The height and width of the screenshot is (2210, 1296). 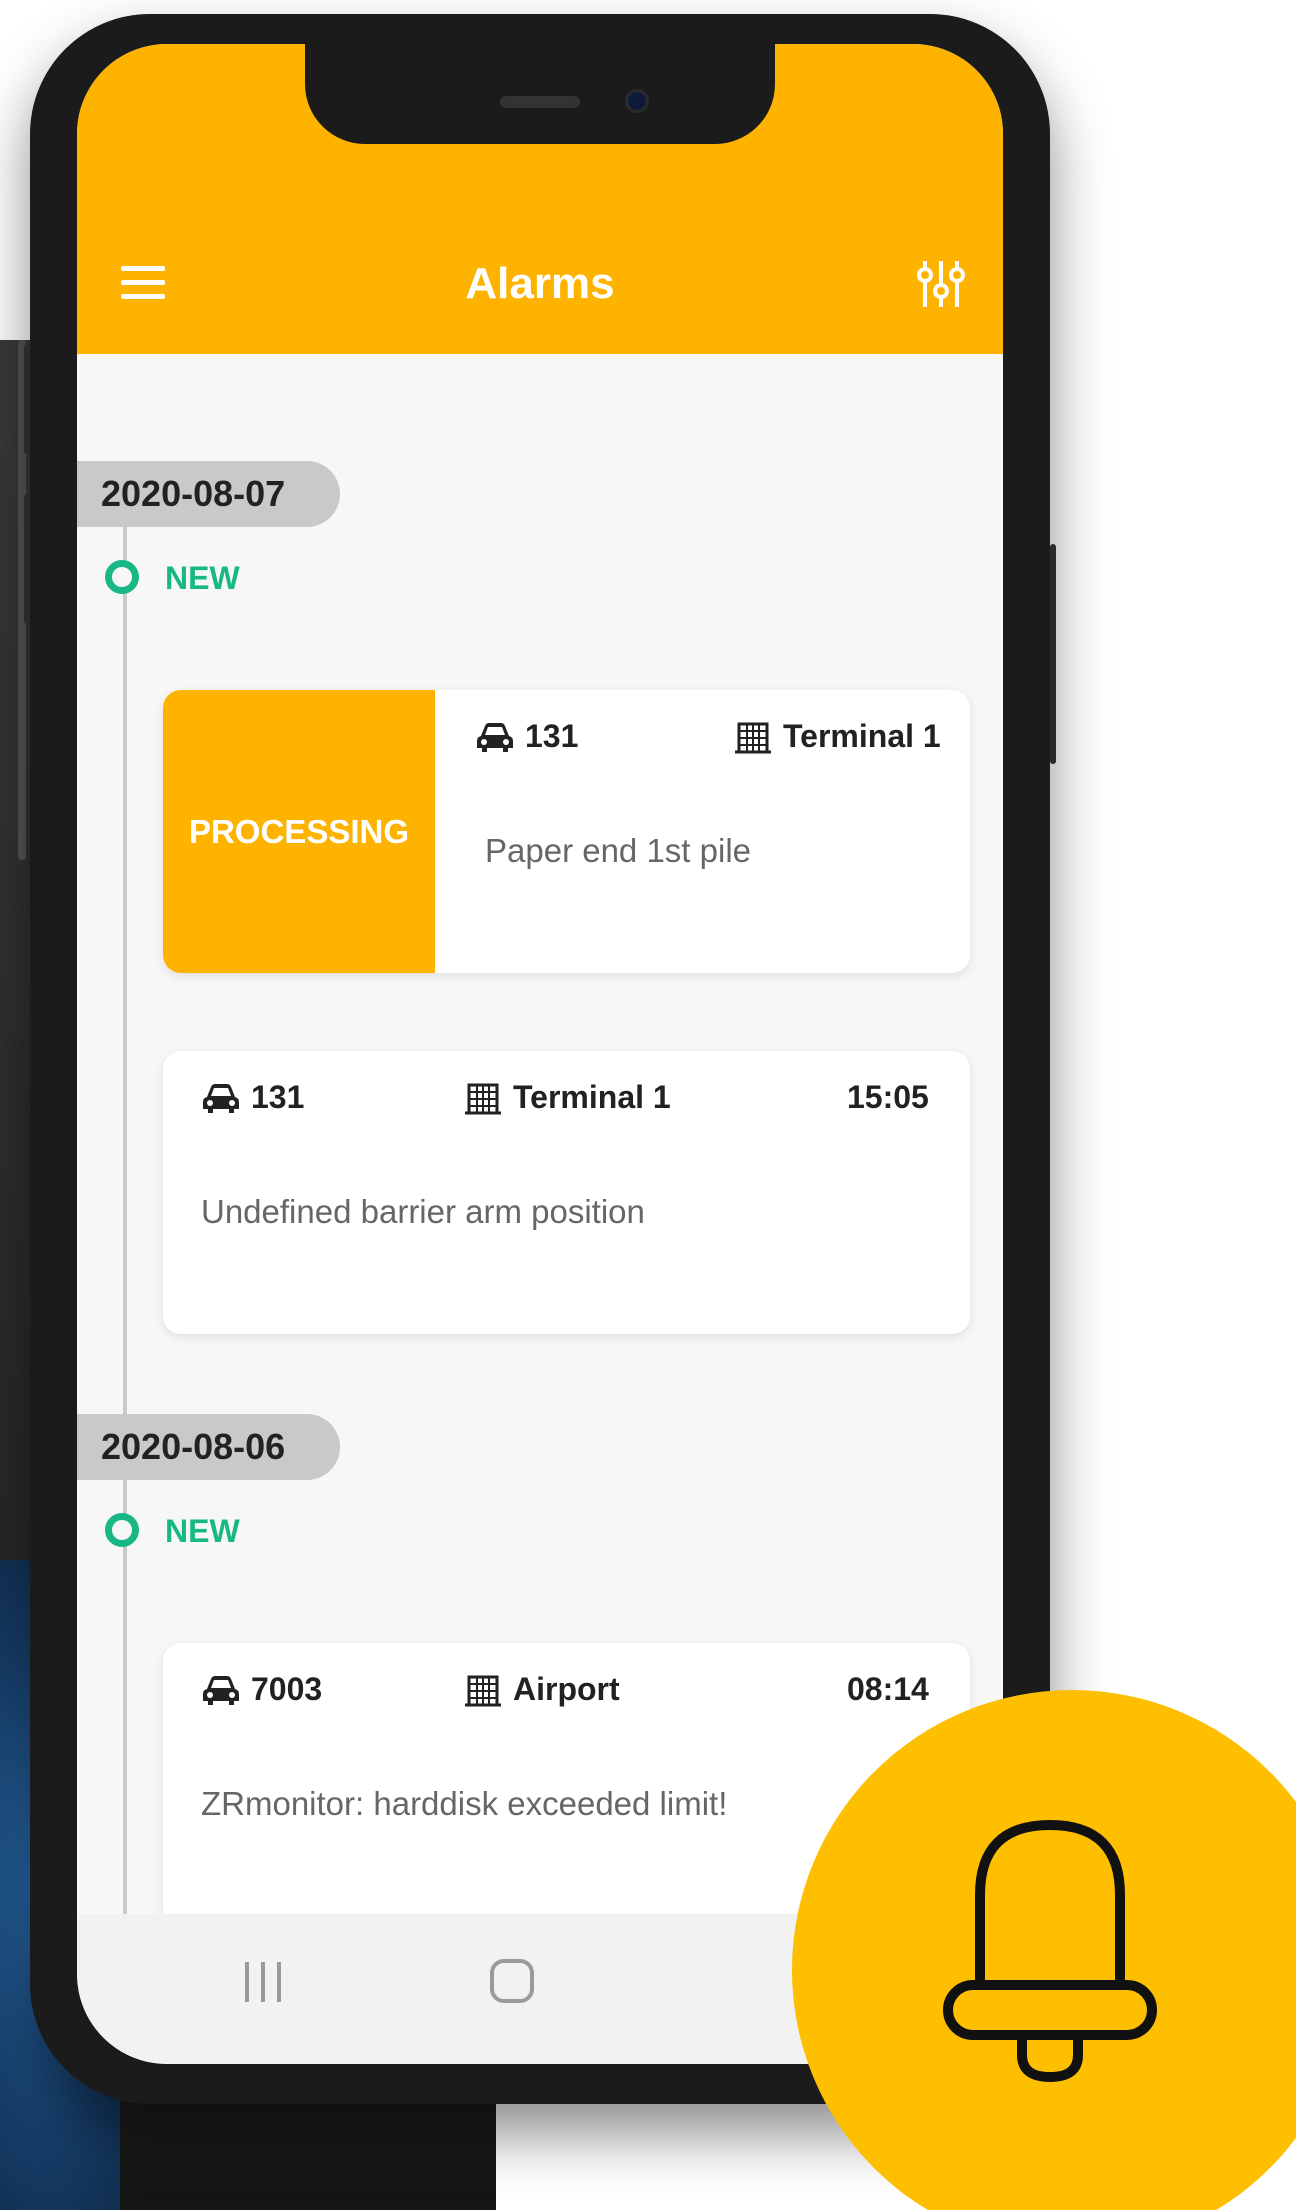 What do you see at coordinates (540, 94) in the screenshot?
I see `notch` at bounding box center [540, 94].